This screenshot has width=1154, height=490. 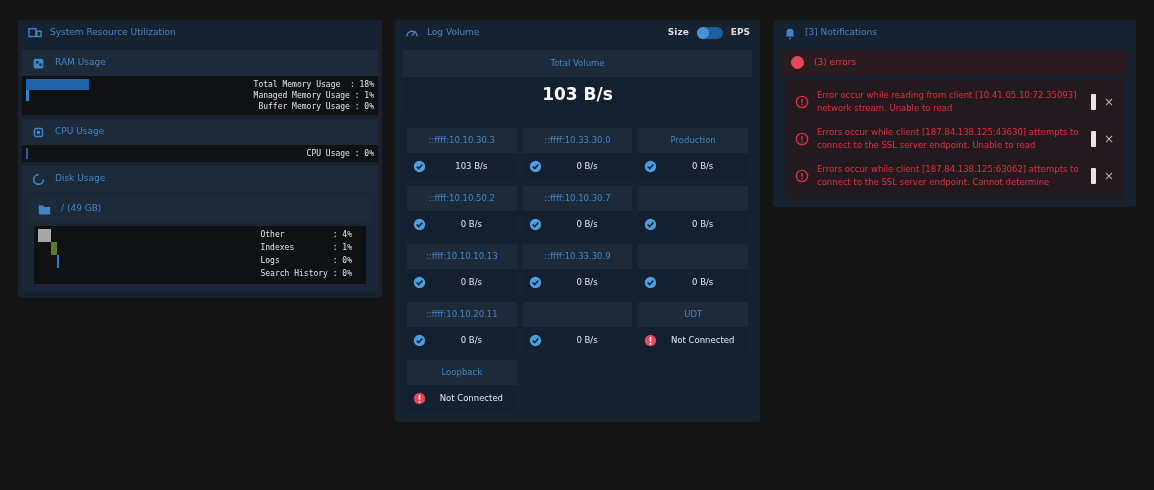 I want to click on notification-text: Error occur while reading from client [10.41.05.10:72.35093] network stream. Unable to read, so click(x=947, y=102).